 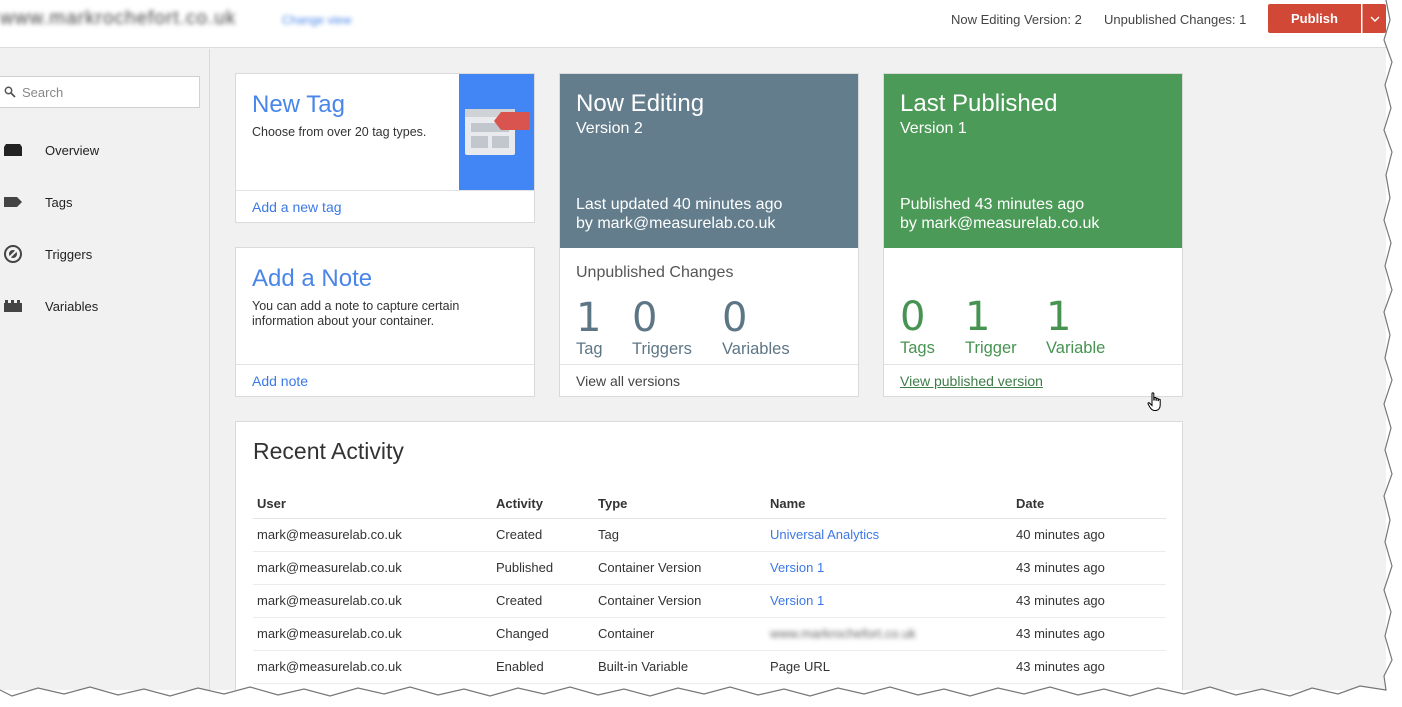 What do you see at coordinates (1075, 326) in the screenshot?
I see `published-variables-stat: 1 Variable` at bounding box center [1075, 326].